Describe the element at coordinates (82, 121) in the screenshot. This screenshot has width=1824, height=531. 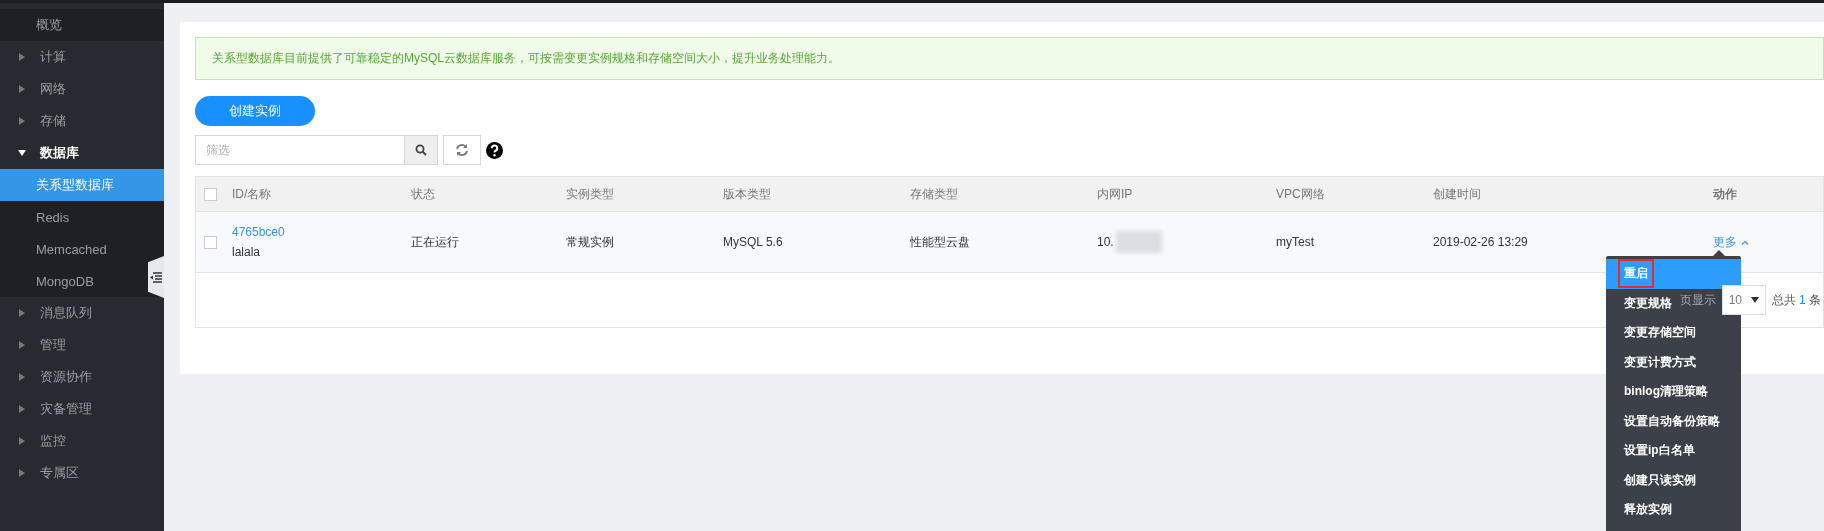
I see `menu-group: 存储` at that location.